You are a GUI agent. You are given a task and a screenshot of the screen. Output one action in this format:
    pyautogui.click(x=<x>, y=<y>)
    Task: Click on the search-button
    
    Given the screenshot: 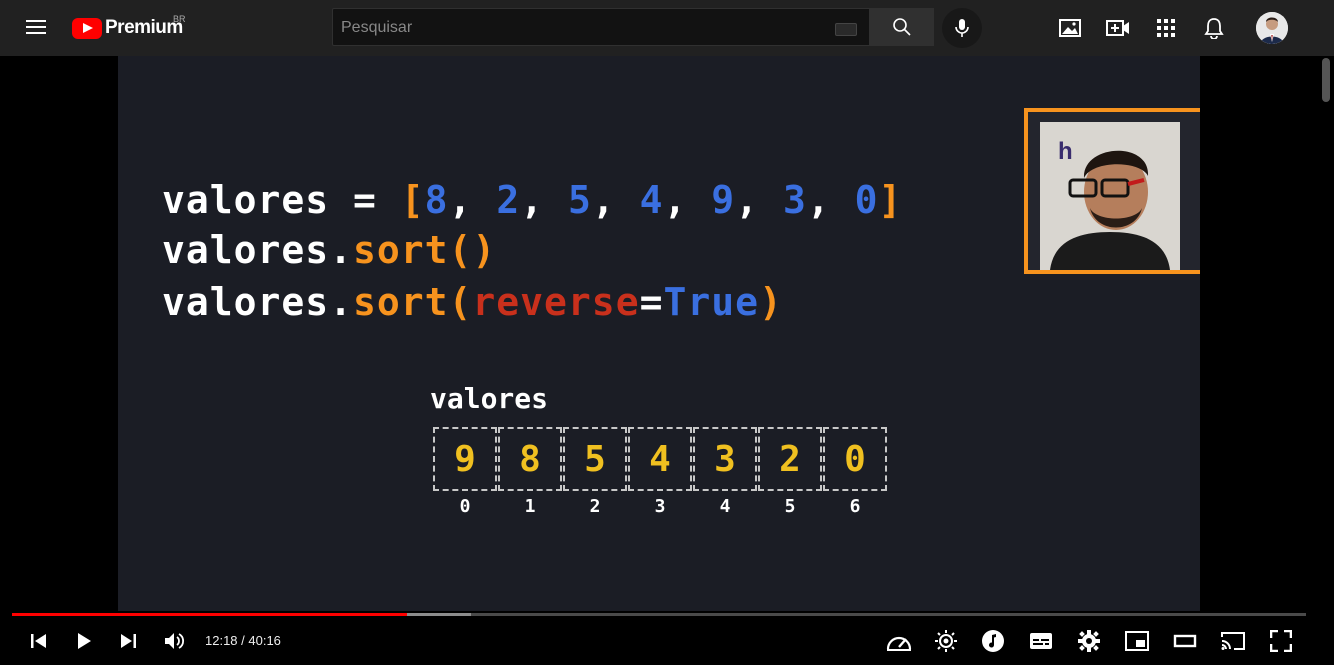 What is the action you would take?
    pyautogui.click(x=902, y=27)
    